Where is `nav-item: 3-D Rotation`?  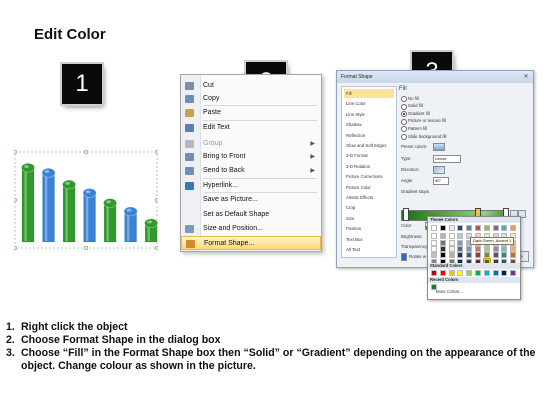 nav-item: 3-D Rotation is located at coordinates (369, 166).